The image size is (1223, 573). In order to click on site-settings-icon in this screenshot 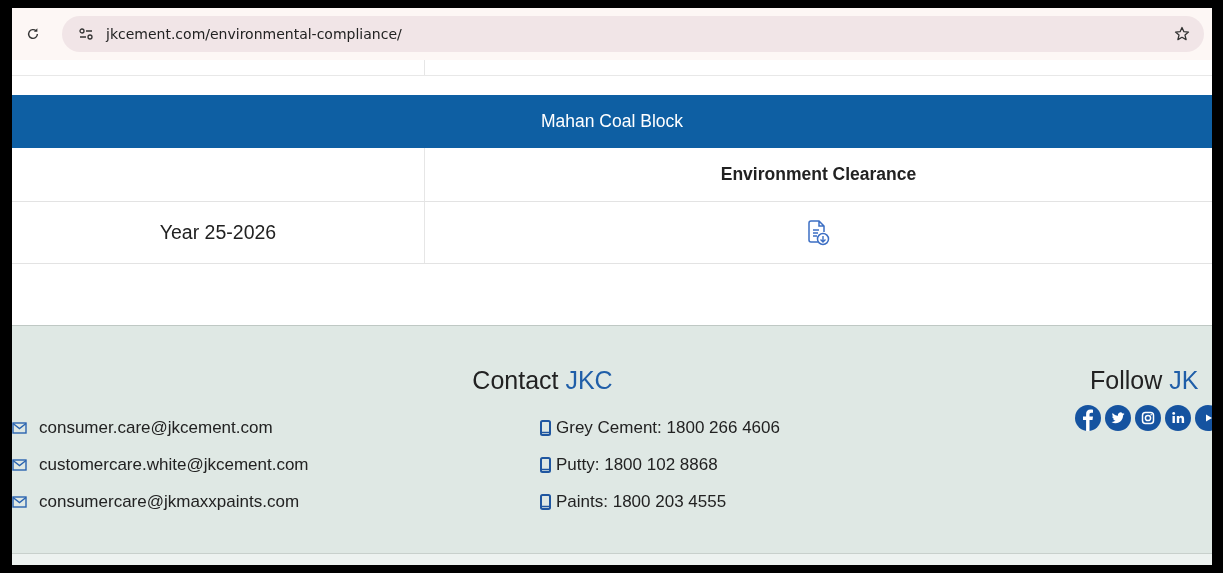, I will do `click(86, 34)`.